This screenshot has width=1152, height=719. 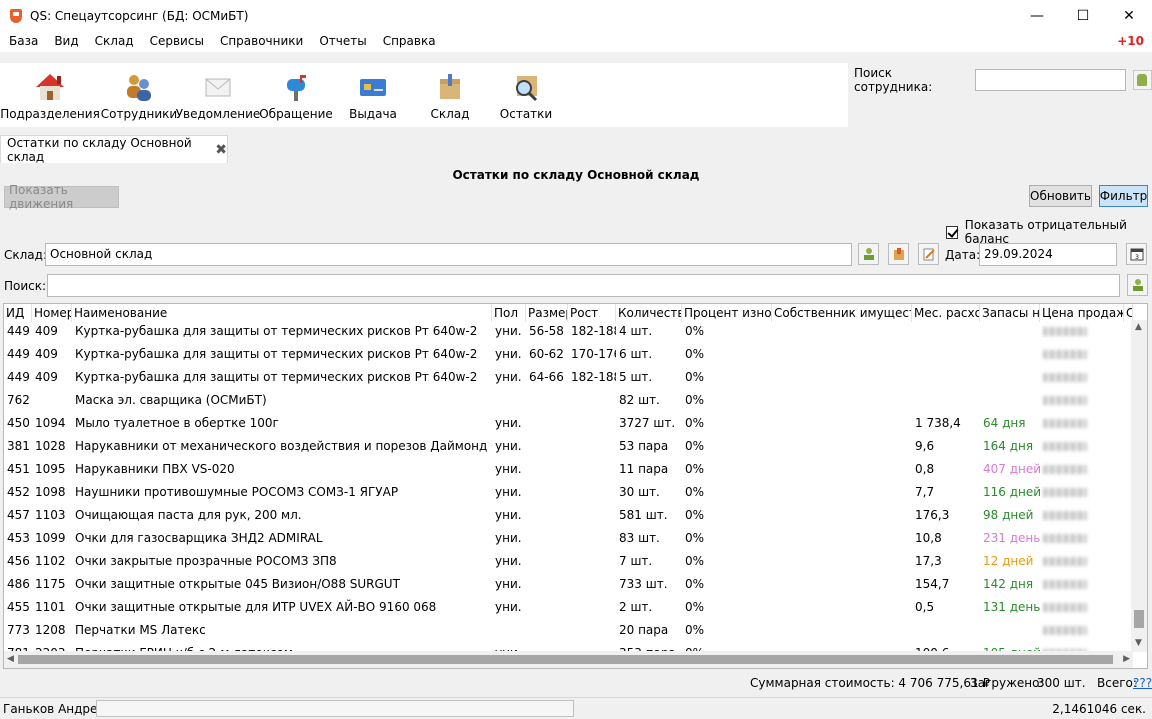 I want to click on horizontal-scroll-thumb, so click(x=565, y=659).